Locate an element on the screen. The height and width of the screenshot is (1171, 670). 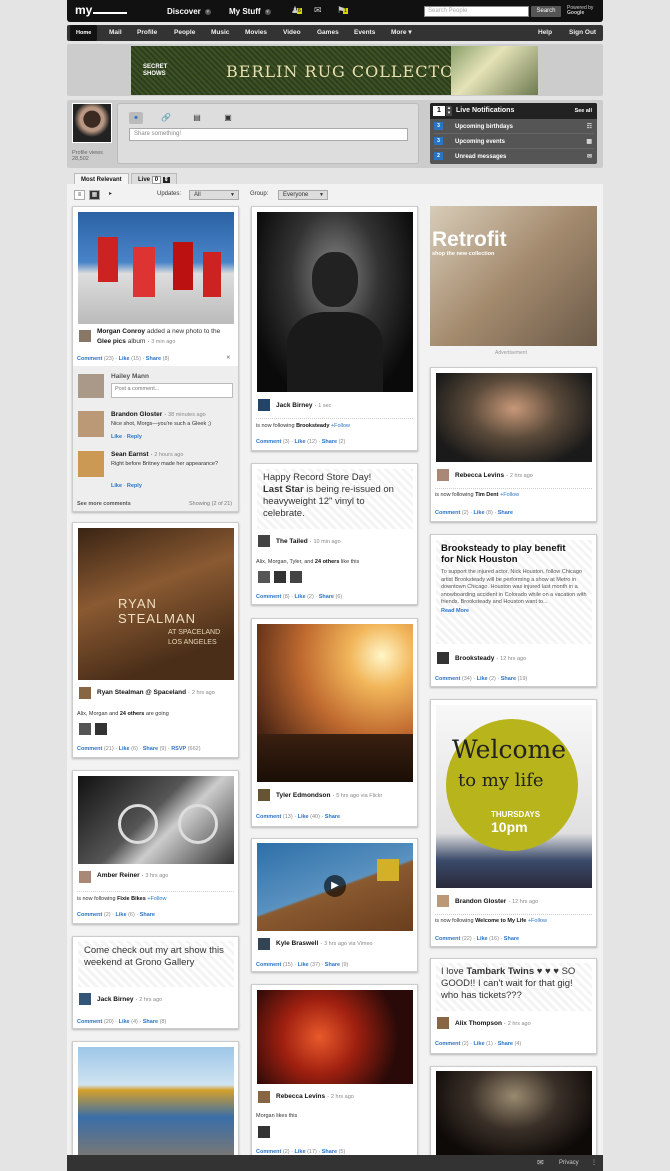
status-icon: ☻ is located at coordinates (136, 118).